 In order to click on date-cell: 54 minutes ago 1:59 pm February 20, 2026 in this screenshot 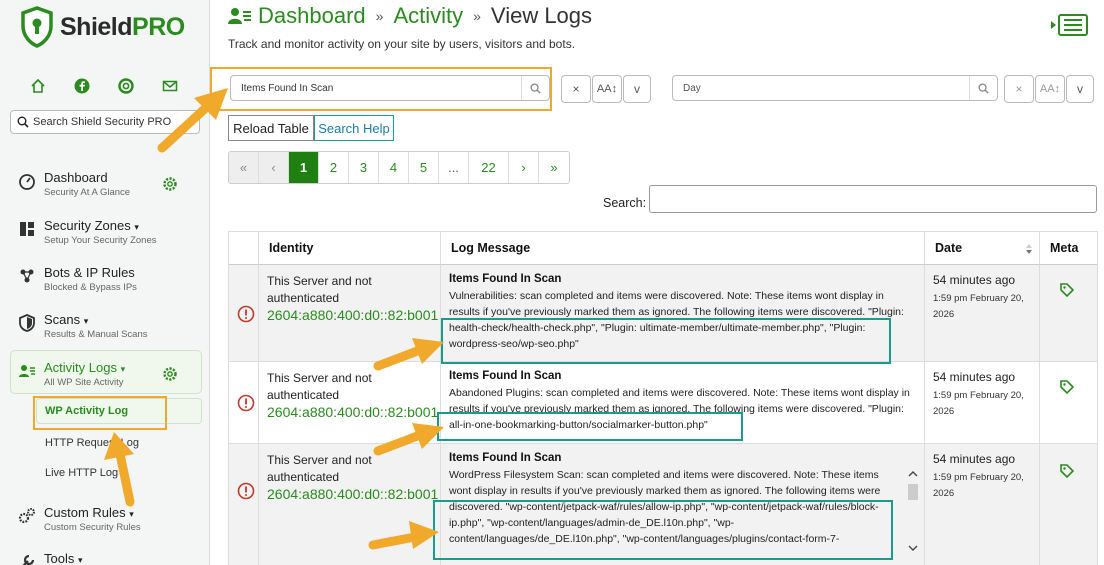, I will do `click(982, 504)`.